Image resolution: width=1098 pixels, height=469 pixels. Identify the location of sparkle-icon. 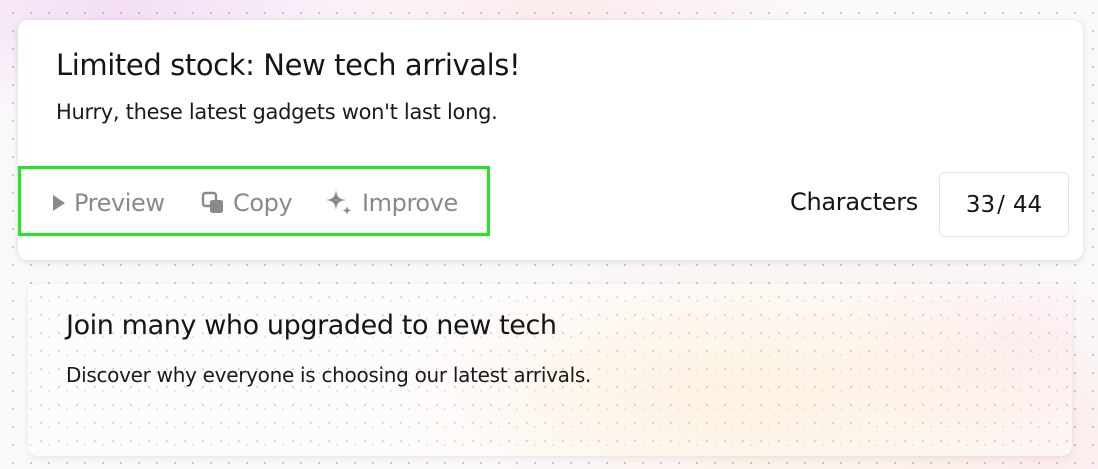
(339, 203).